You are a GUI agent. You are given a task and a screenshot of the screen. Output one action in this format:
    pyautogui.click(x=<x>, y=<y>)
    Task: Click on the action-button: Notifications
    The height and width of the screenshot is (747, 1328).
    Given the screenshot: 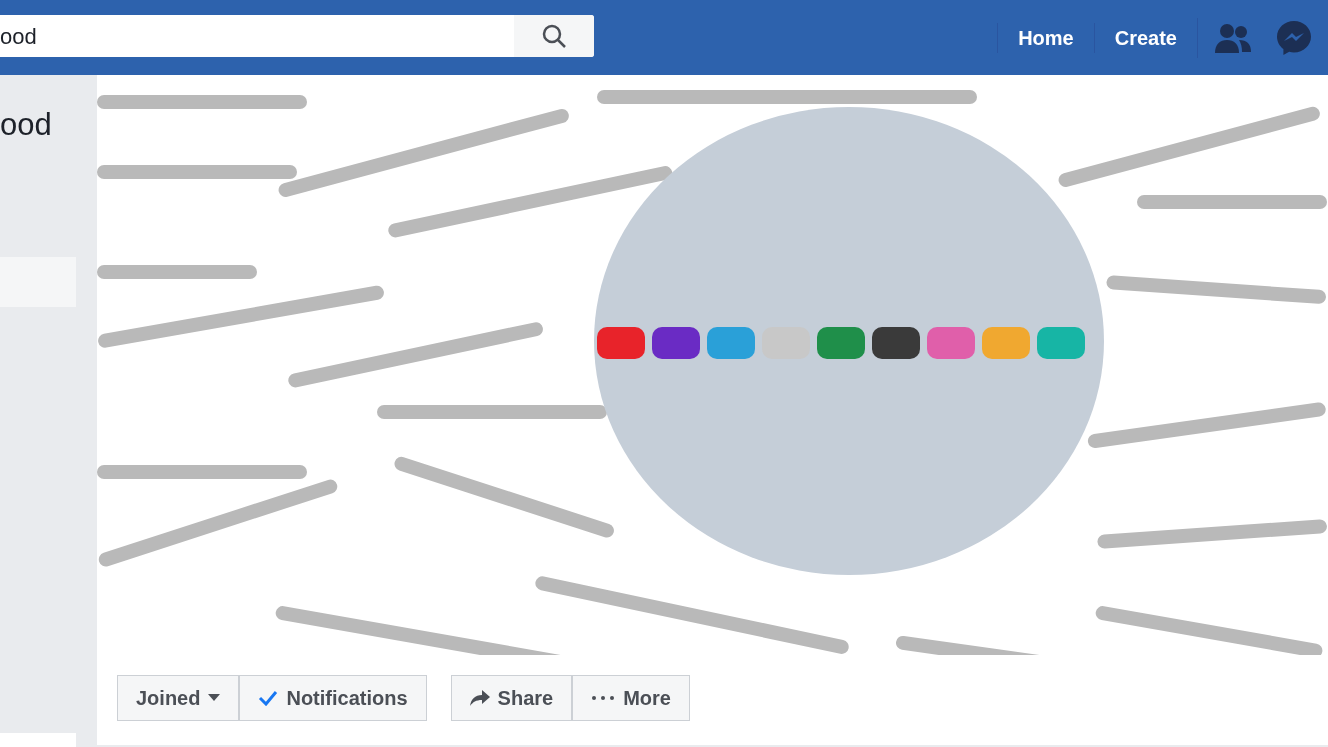 What is the action you would take?
    pyautogui.click(x=333, y=698)
    